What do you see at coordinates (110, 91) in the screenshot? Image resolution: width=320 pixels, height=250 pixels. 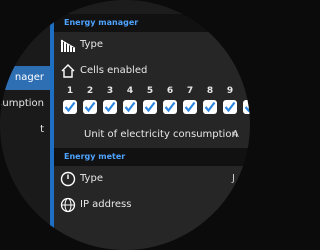 I see `cell-number: 3` at bounding box center [110, 91].